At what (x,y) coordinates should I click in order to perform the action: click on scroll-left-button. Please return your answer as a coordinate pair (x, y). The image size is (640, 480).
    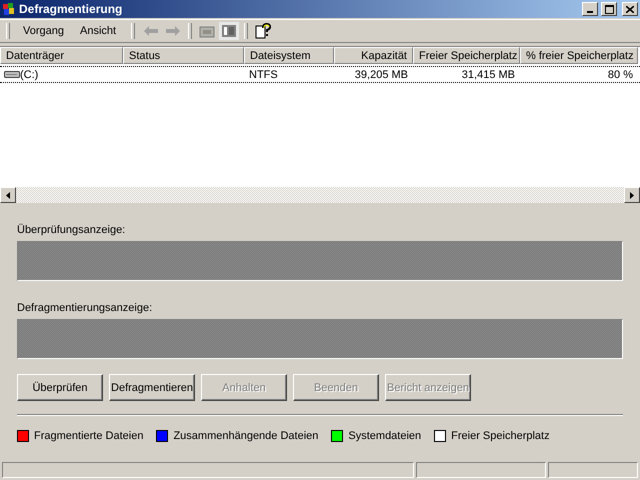
    Looking at the image, I should click on (8, 195).